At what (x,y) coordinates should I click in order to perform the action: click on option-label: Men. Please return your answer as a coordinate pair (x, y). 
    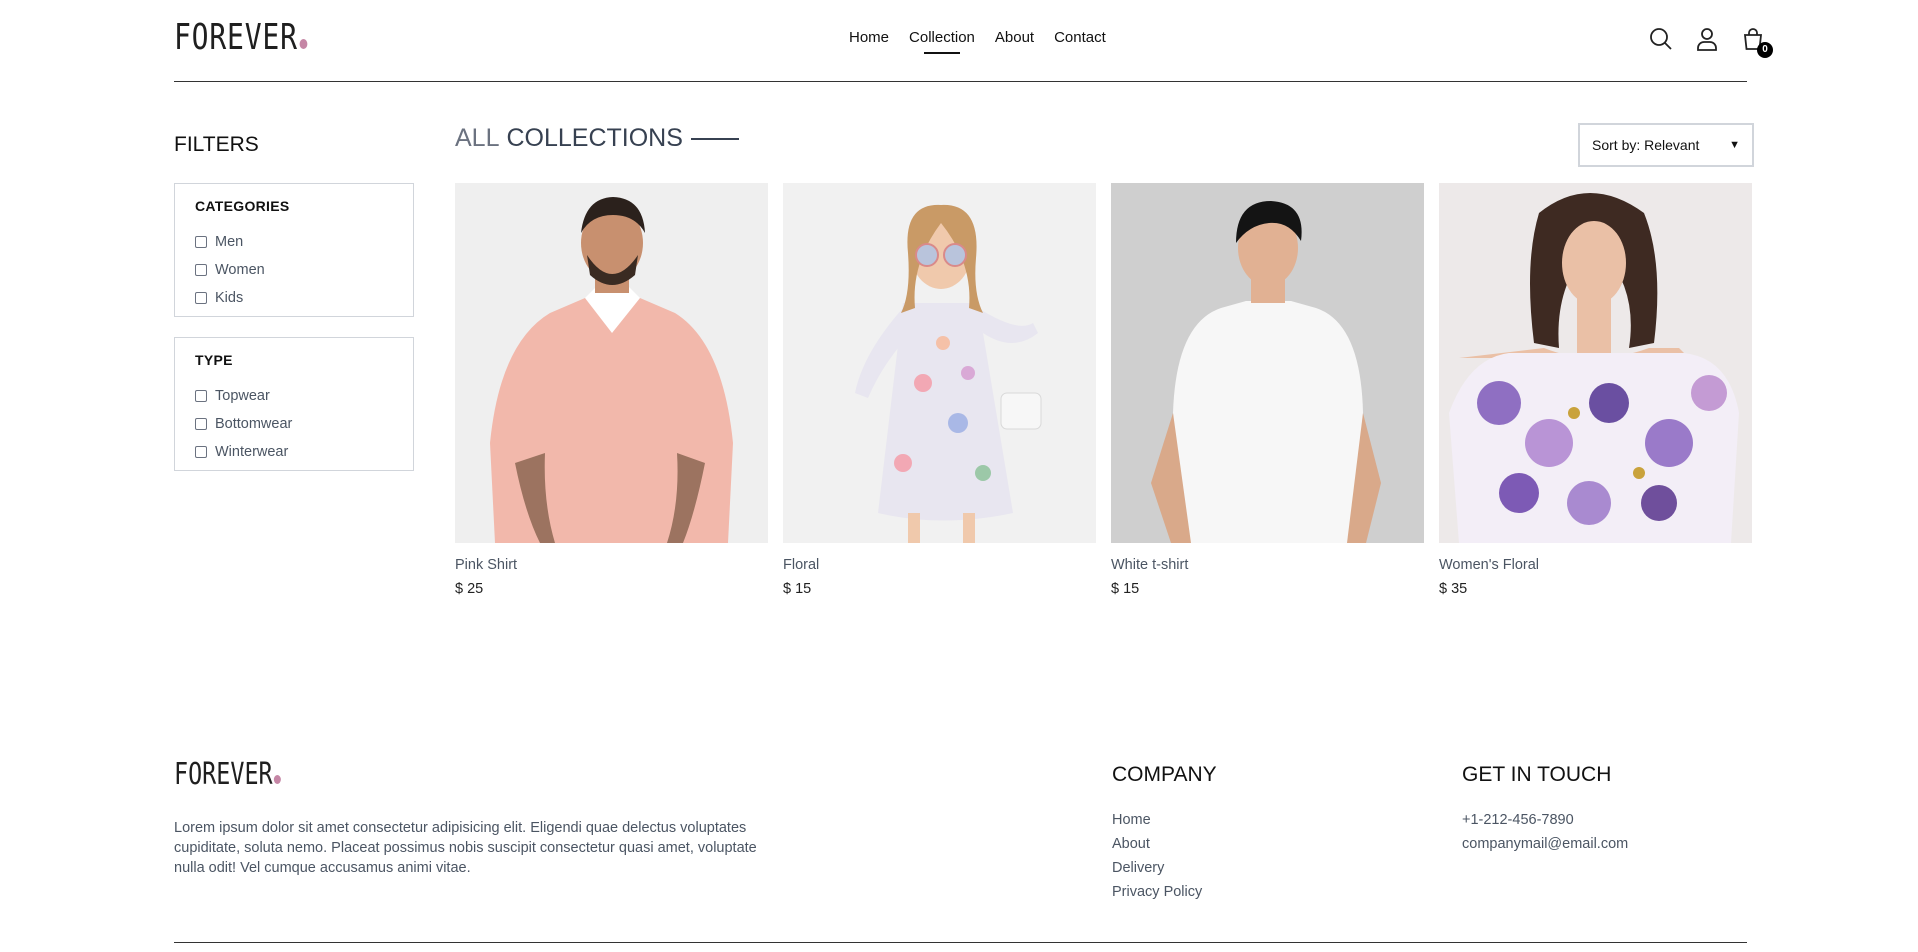
    Looking at the image, I should click on (229, 242).